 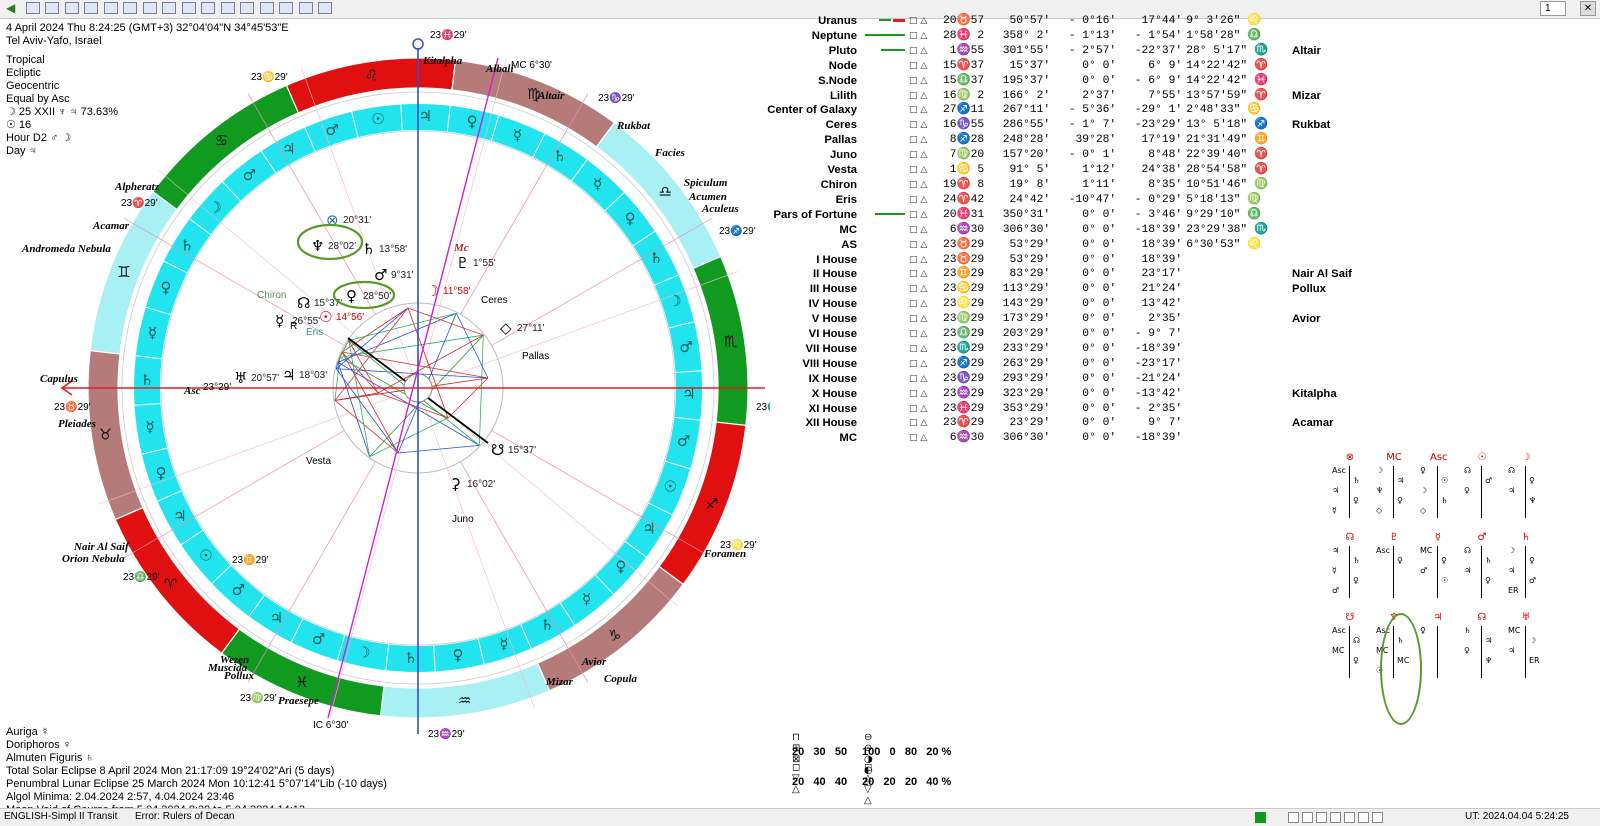 What do you see at coordinates (368, 249) in the screenshot?
I see `planet-glyph-icon: ♄` at bounding box center [368, 249].